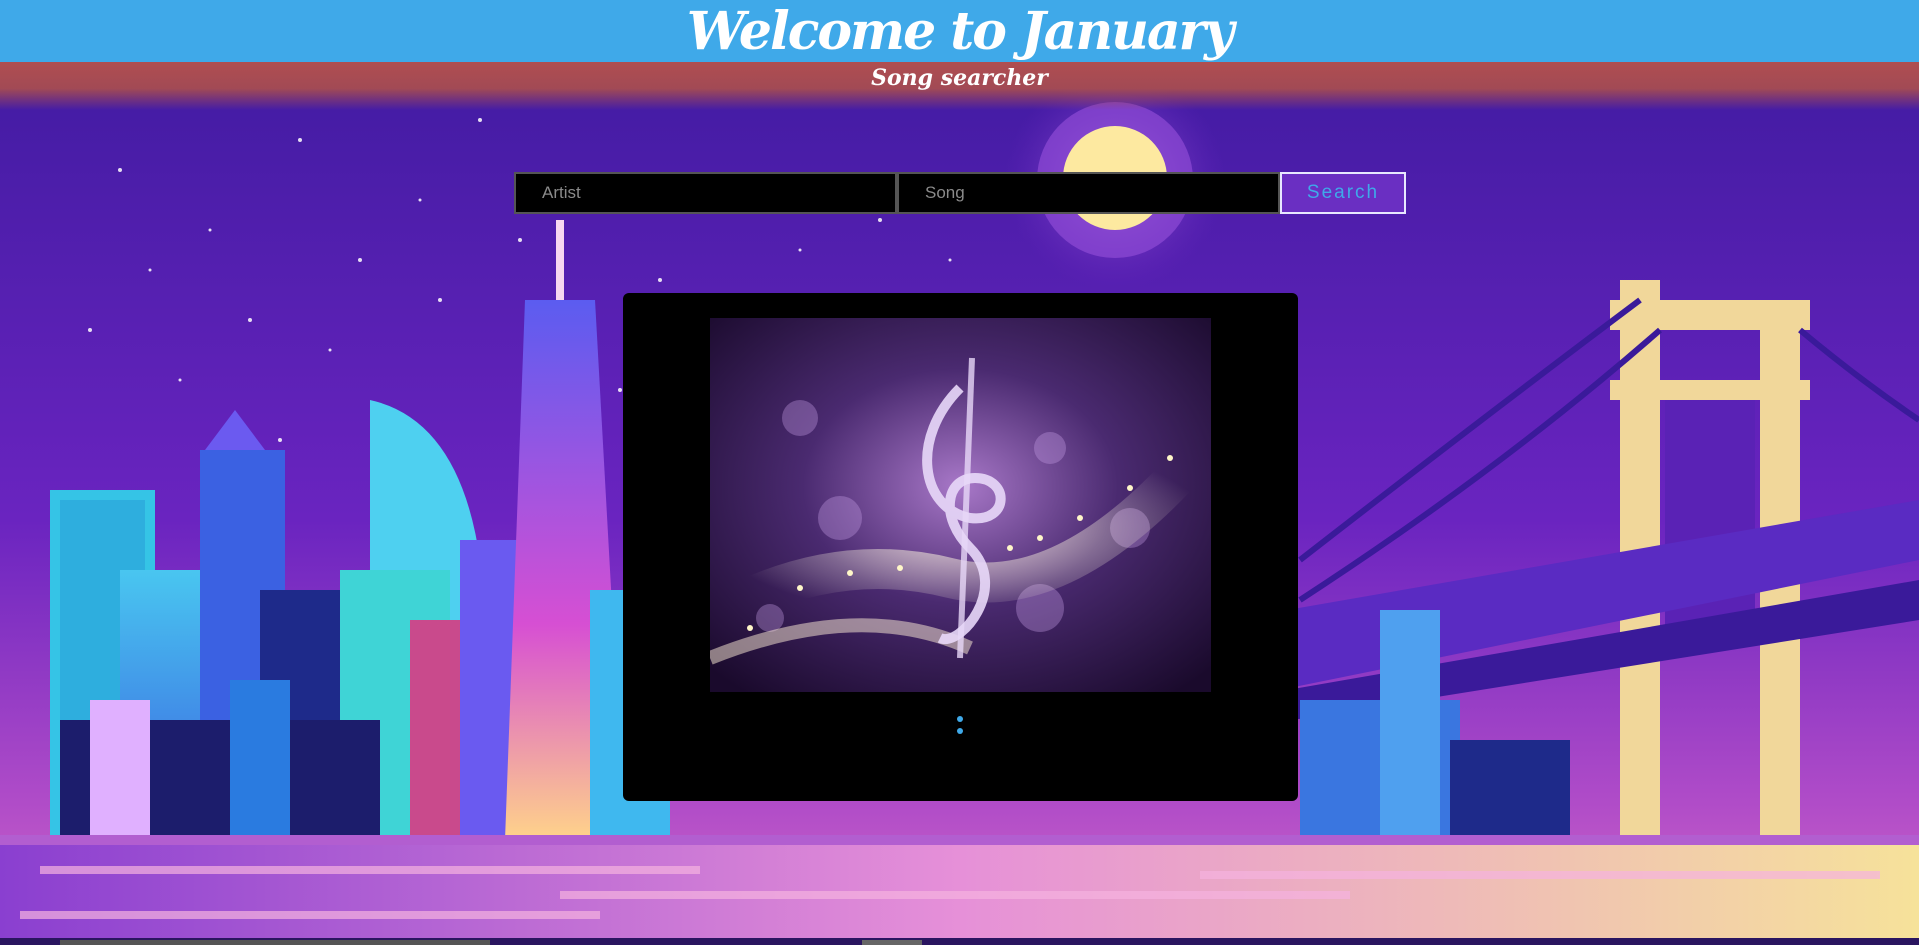 The width and height of the screenshot is (1919, 945). Describe the element at coordinates (1088, 193) in the screenshot. I see `song-input` at that location.